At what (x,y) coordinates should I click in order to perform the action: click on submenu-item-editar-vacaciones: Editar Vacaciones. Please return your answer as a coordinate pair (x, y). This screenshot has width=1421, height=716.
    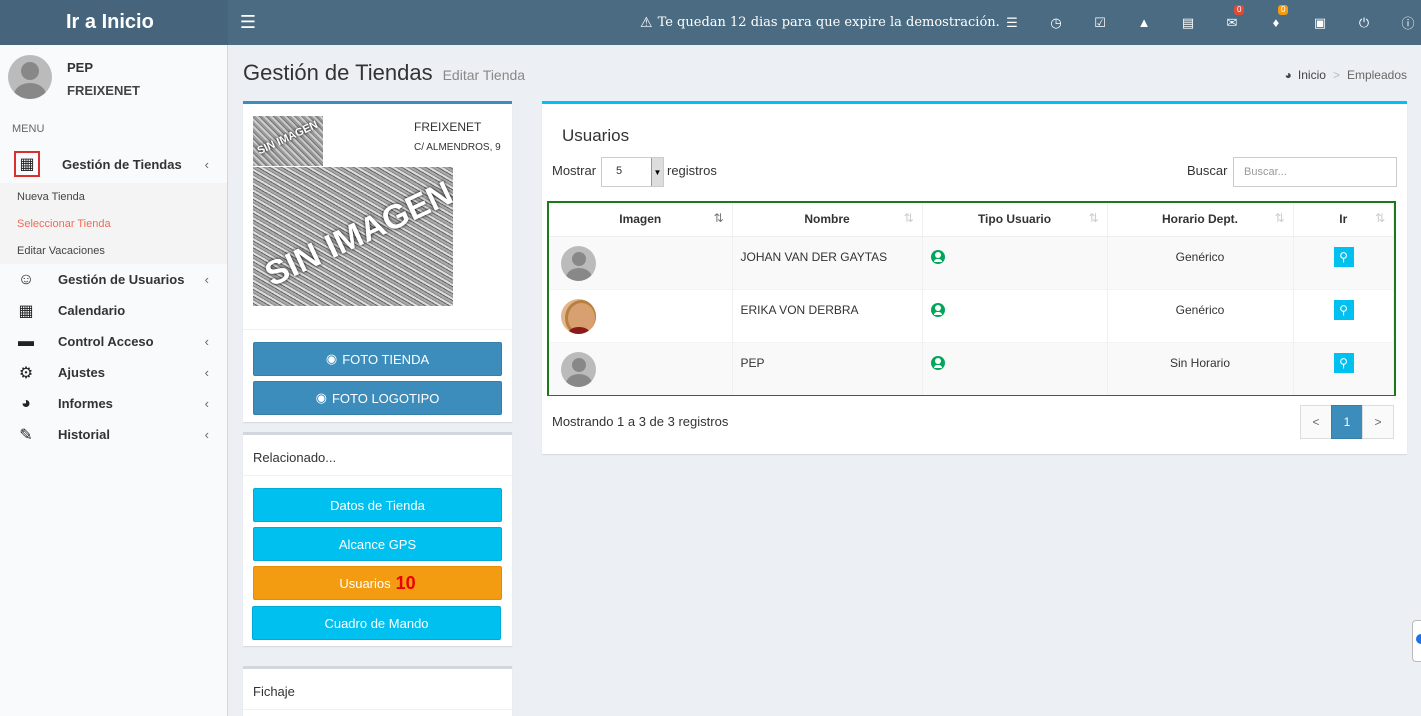
    Looking at the image, I should click on (113, 250).